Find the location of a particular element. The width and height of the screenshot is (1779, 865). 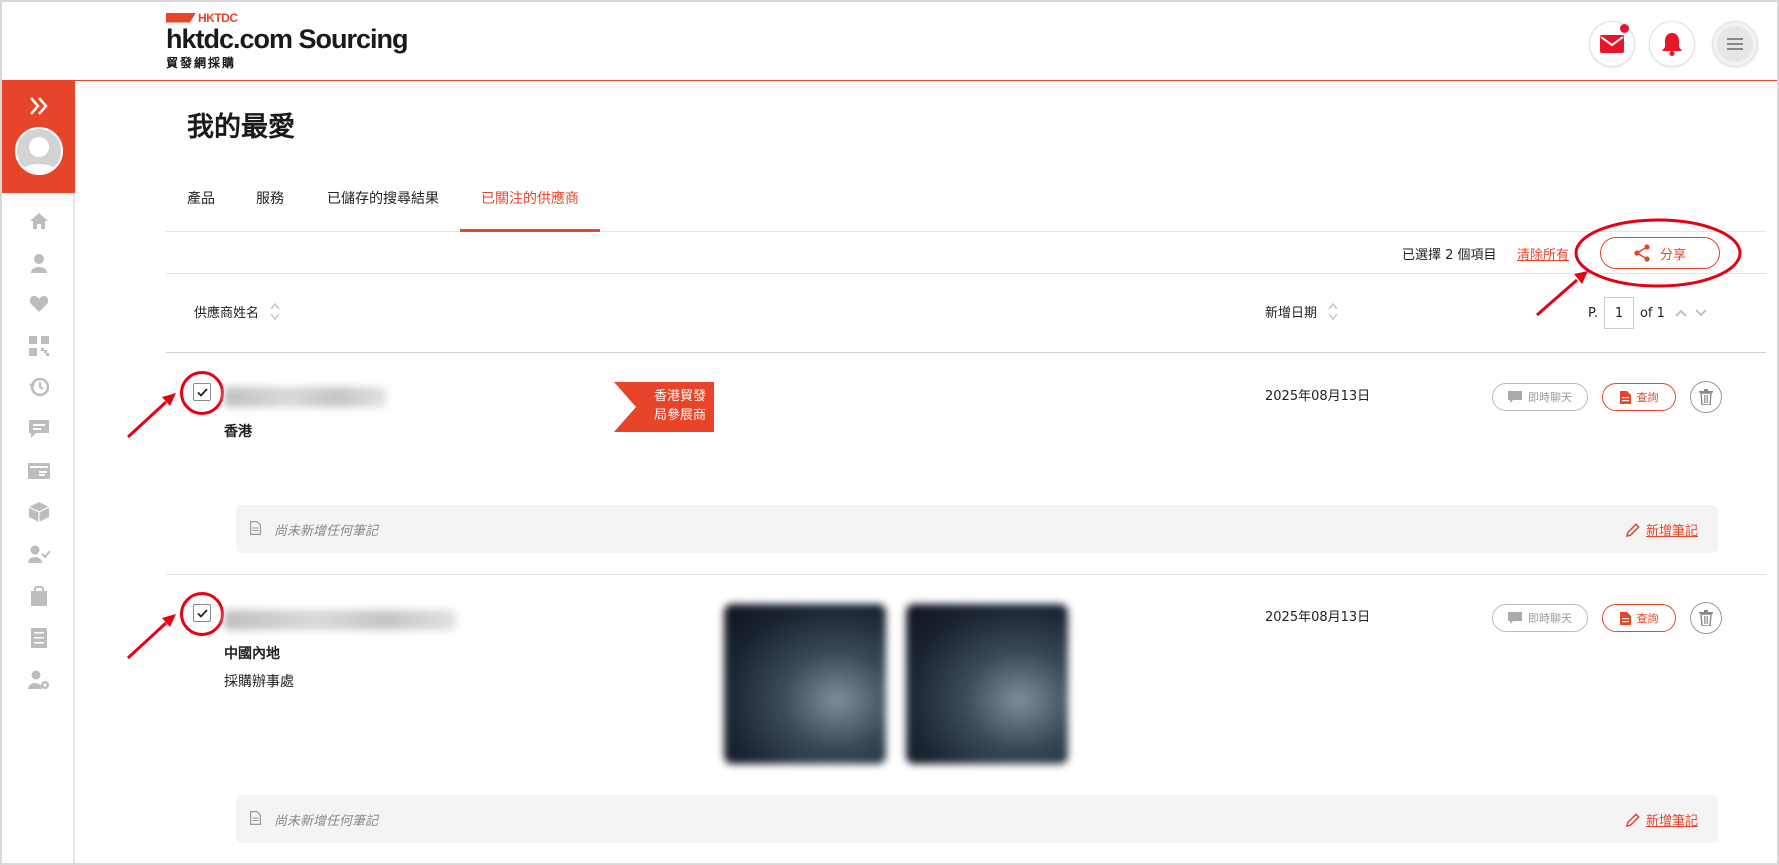

share-icon is located at coordinates (1642, 253).